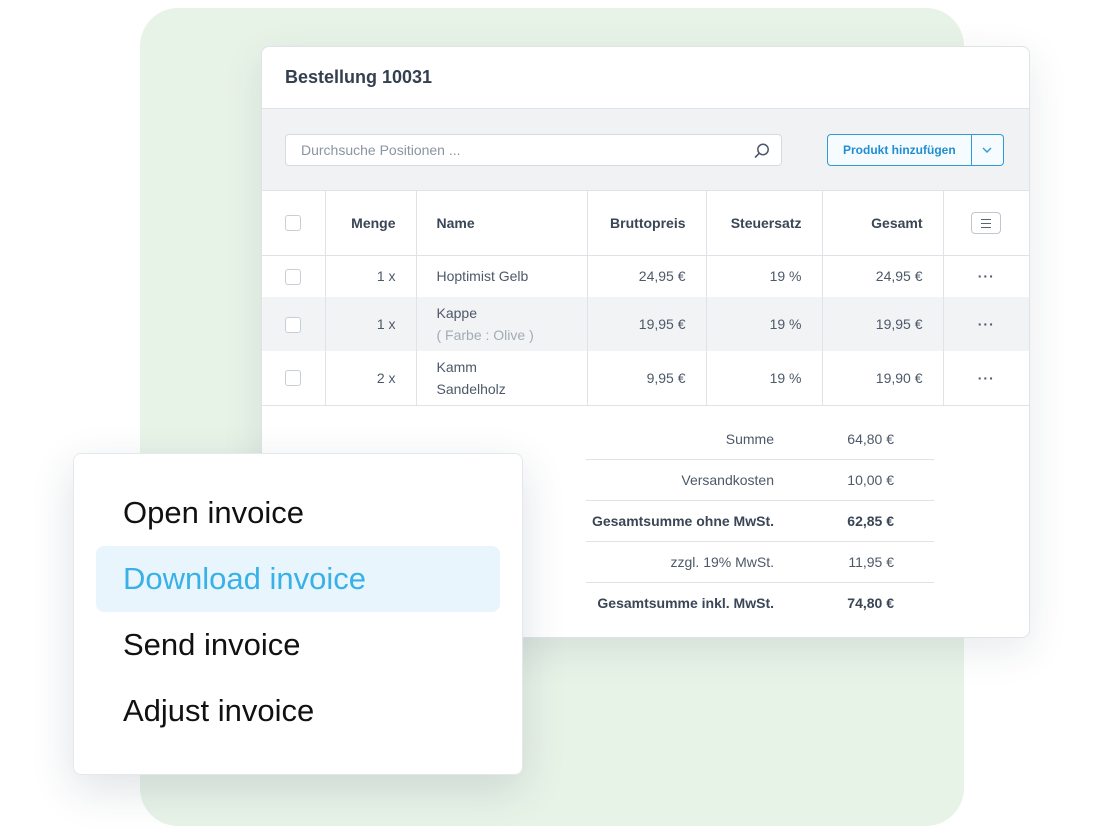 The image size is (1105, 833). I want to click on chevron-down-icon, so click(987, 150).